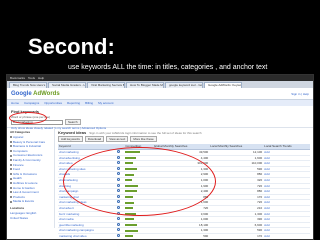  I want to click on nav-opportunities: Opportunities, so click(53, 103).